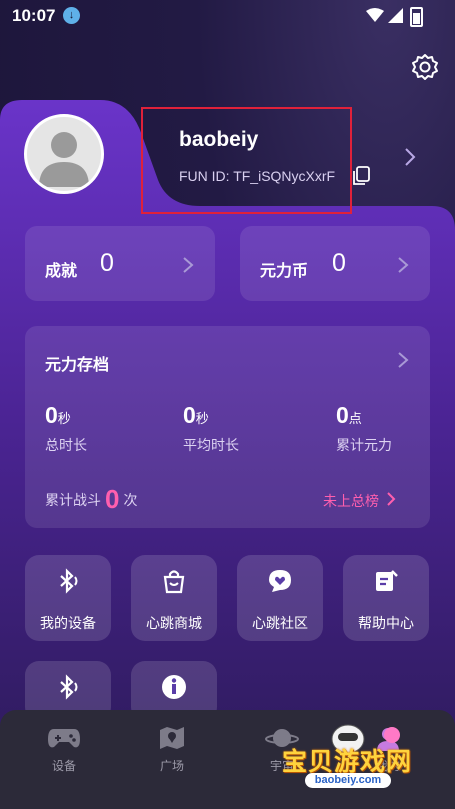 The image size is (455, 809). What do you see at coordinates (246, 160) in the screenshot?
I see `highlight-box` at bounding box center [246, 160].